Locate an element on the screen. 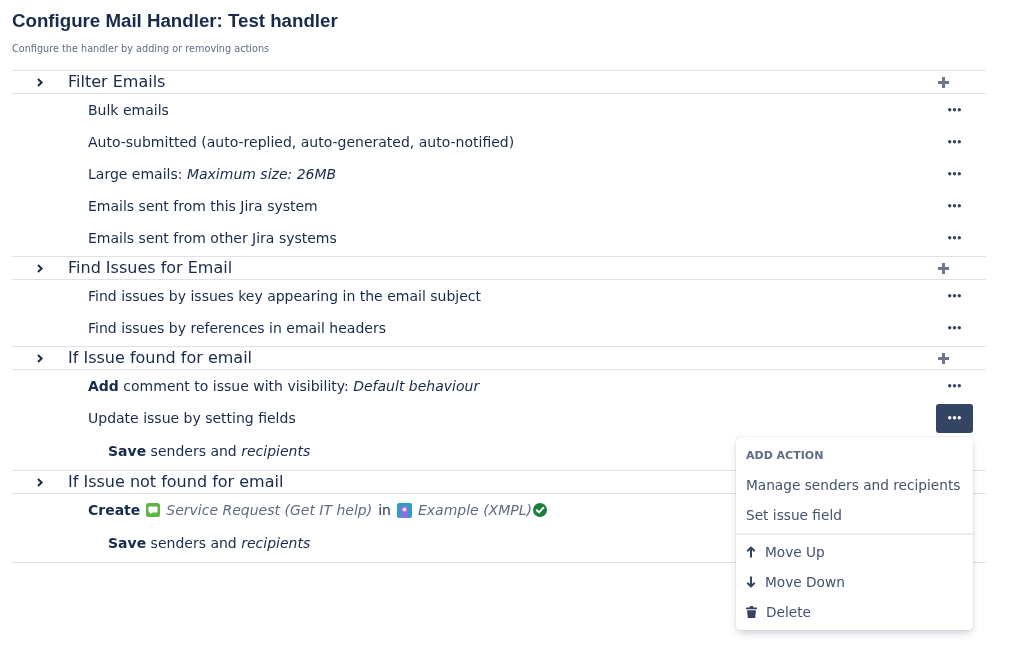  action-text: Bulk emails is located at coordinates (128, 110).